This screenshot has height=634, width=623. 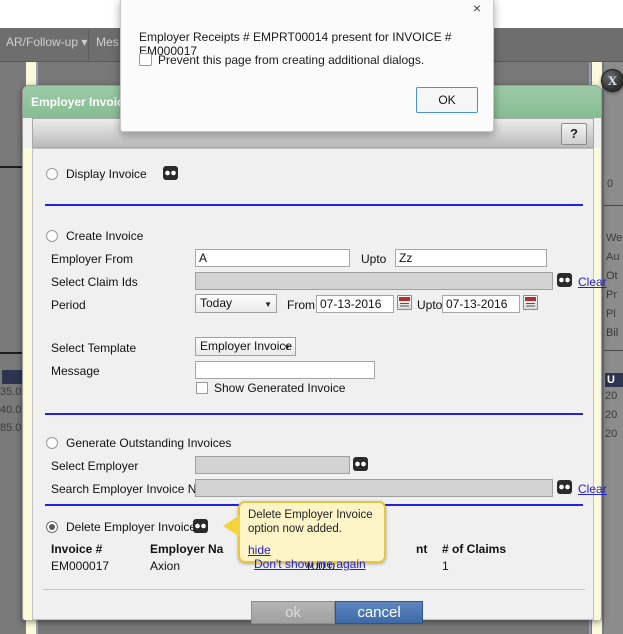 I want to click on background-value: Ot, so click(x=612, y=276).